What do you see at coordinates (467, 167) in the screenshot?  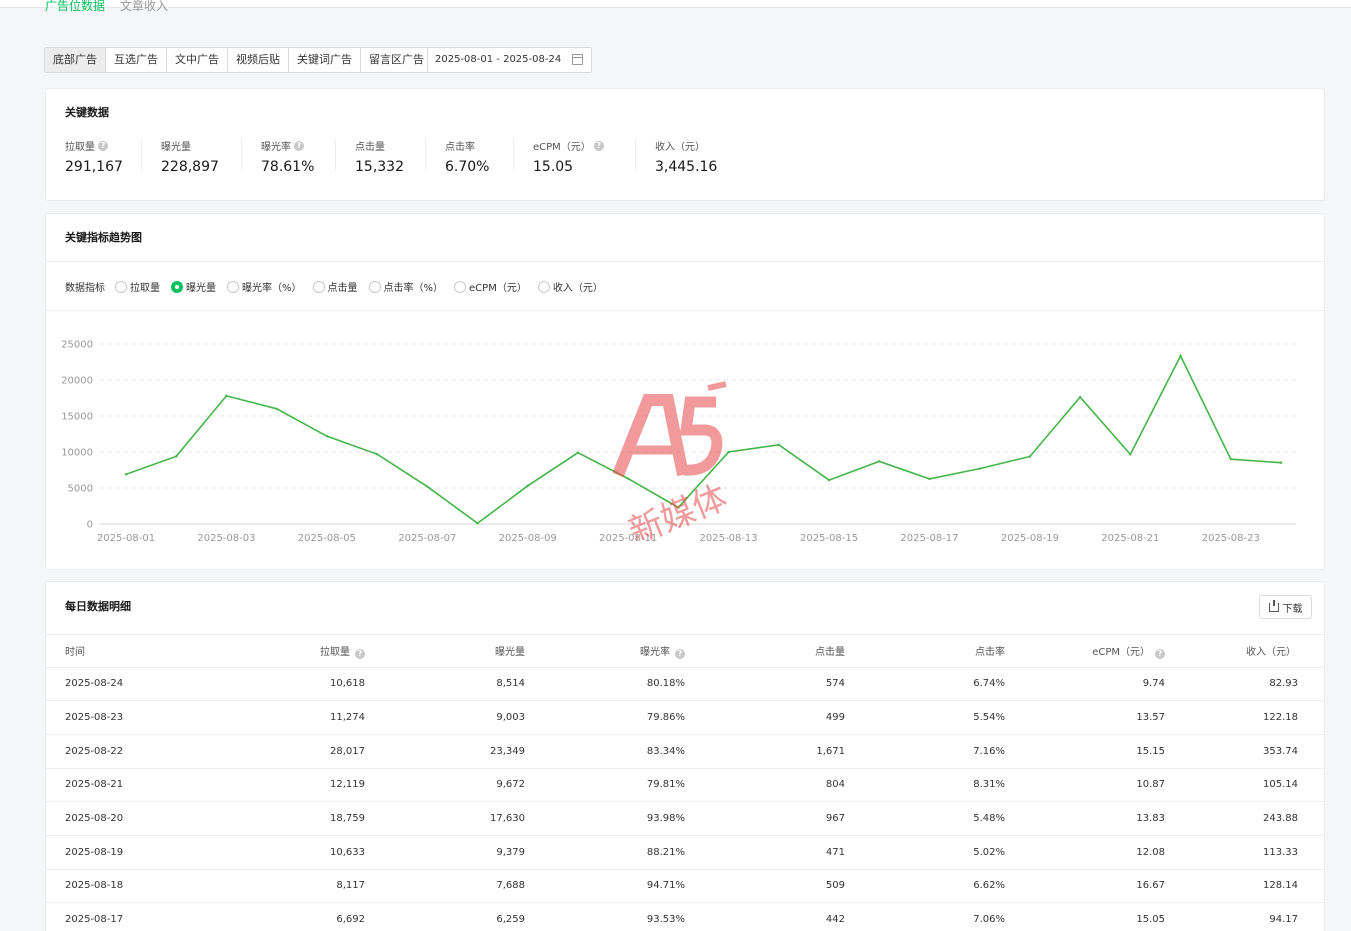 I see `metric-value: 6.70%` at bounding box center [467, 167].